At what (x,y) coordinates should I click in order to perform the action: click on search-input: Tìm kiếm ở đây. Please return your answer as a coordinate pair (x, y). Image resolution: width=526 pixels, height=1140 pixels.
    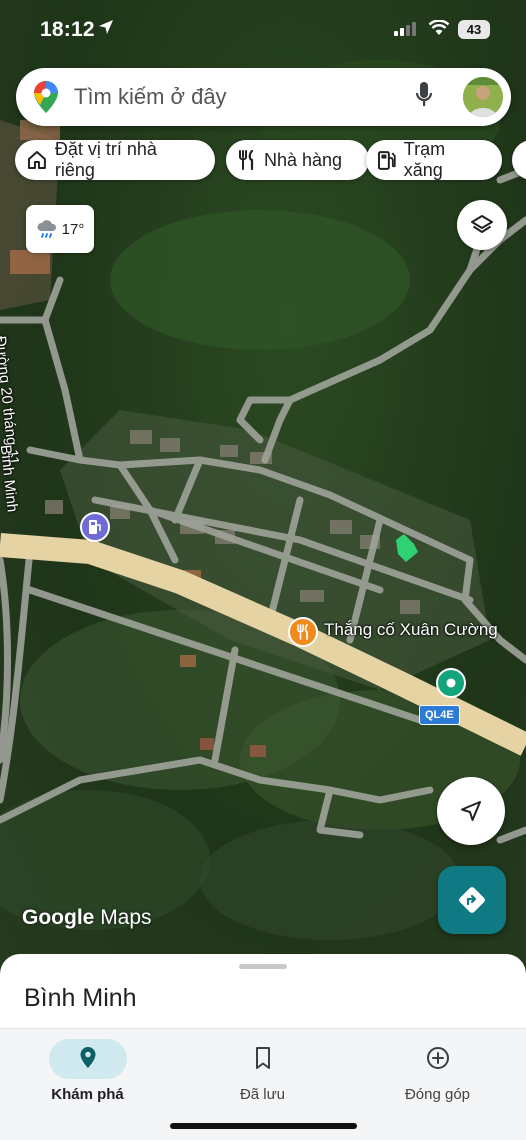
    Looking at the image, I should click on (150, 97).